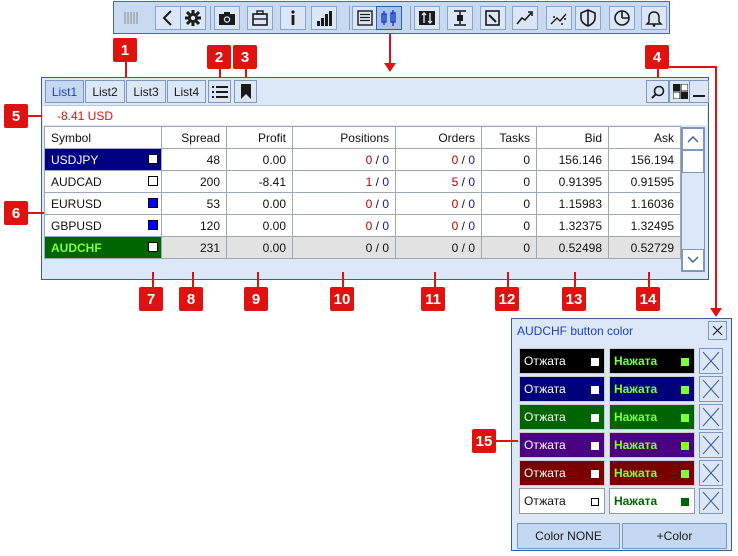 Image resolution: width=738 pixels, height=556 pixels. I want to click on table-scrollbar, so click(693, 199).